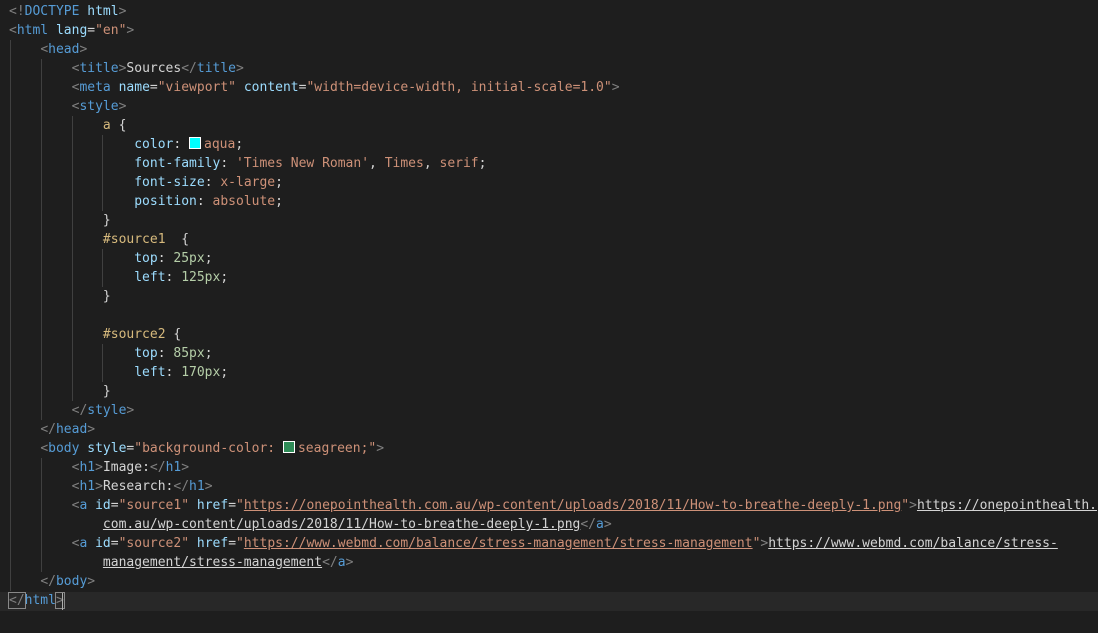  Describe the element at coordinates (71, 30) in the screenshot. I see `code-line: <html lang="en">` at that location.